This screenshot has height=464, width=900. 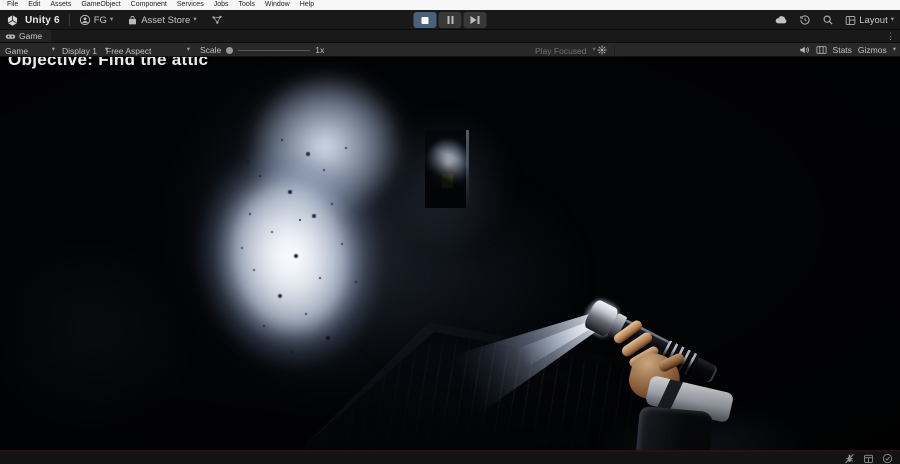 I want to click on record-grid-icon, so click(x=821, y=50).